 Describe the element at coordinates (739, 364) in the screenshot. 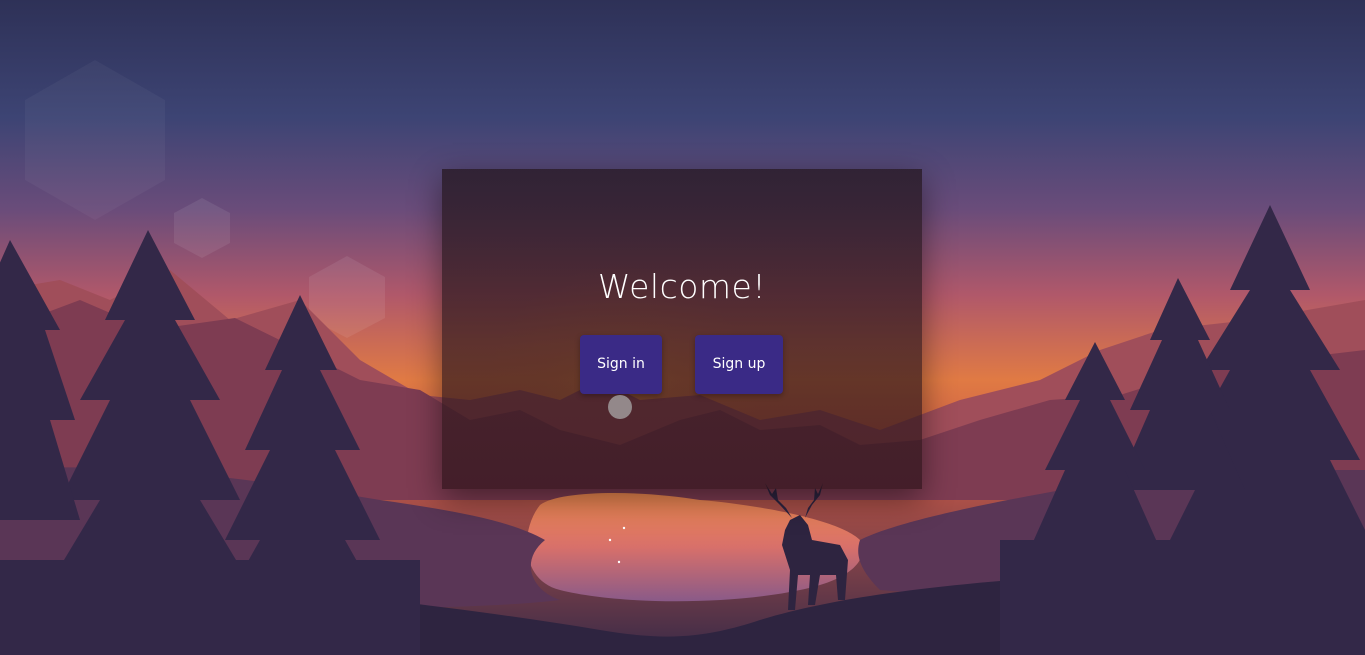

I see `sign-up-button: Sign up` at that location.